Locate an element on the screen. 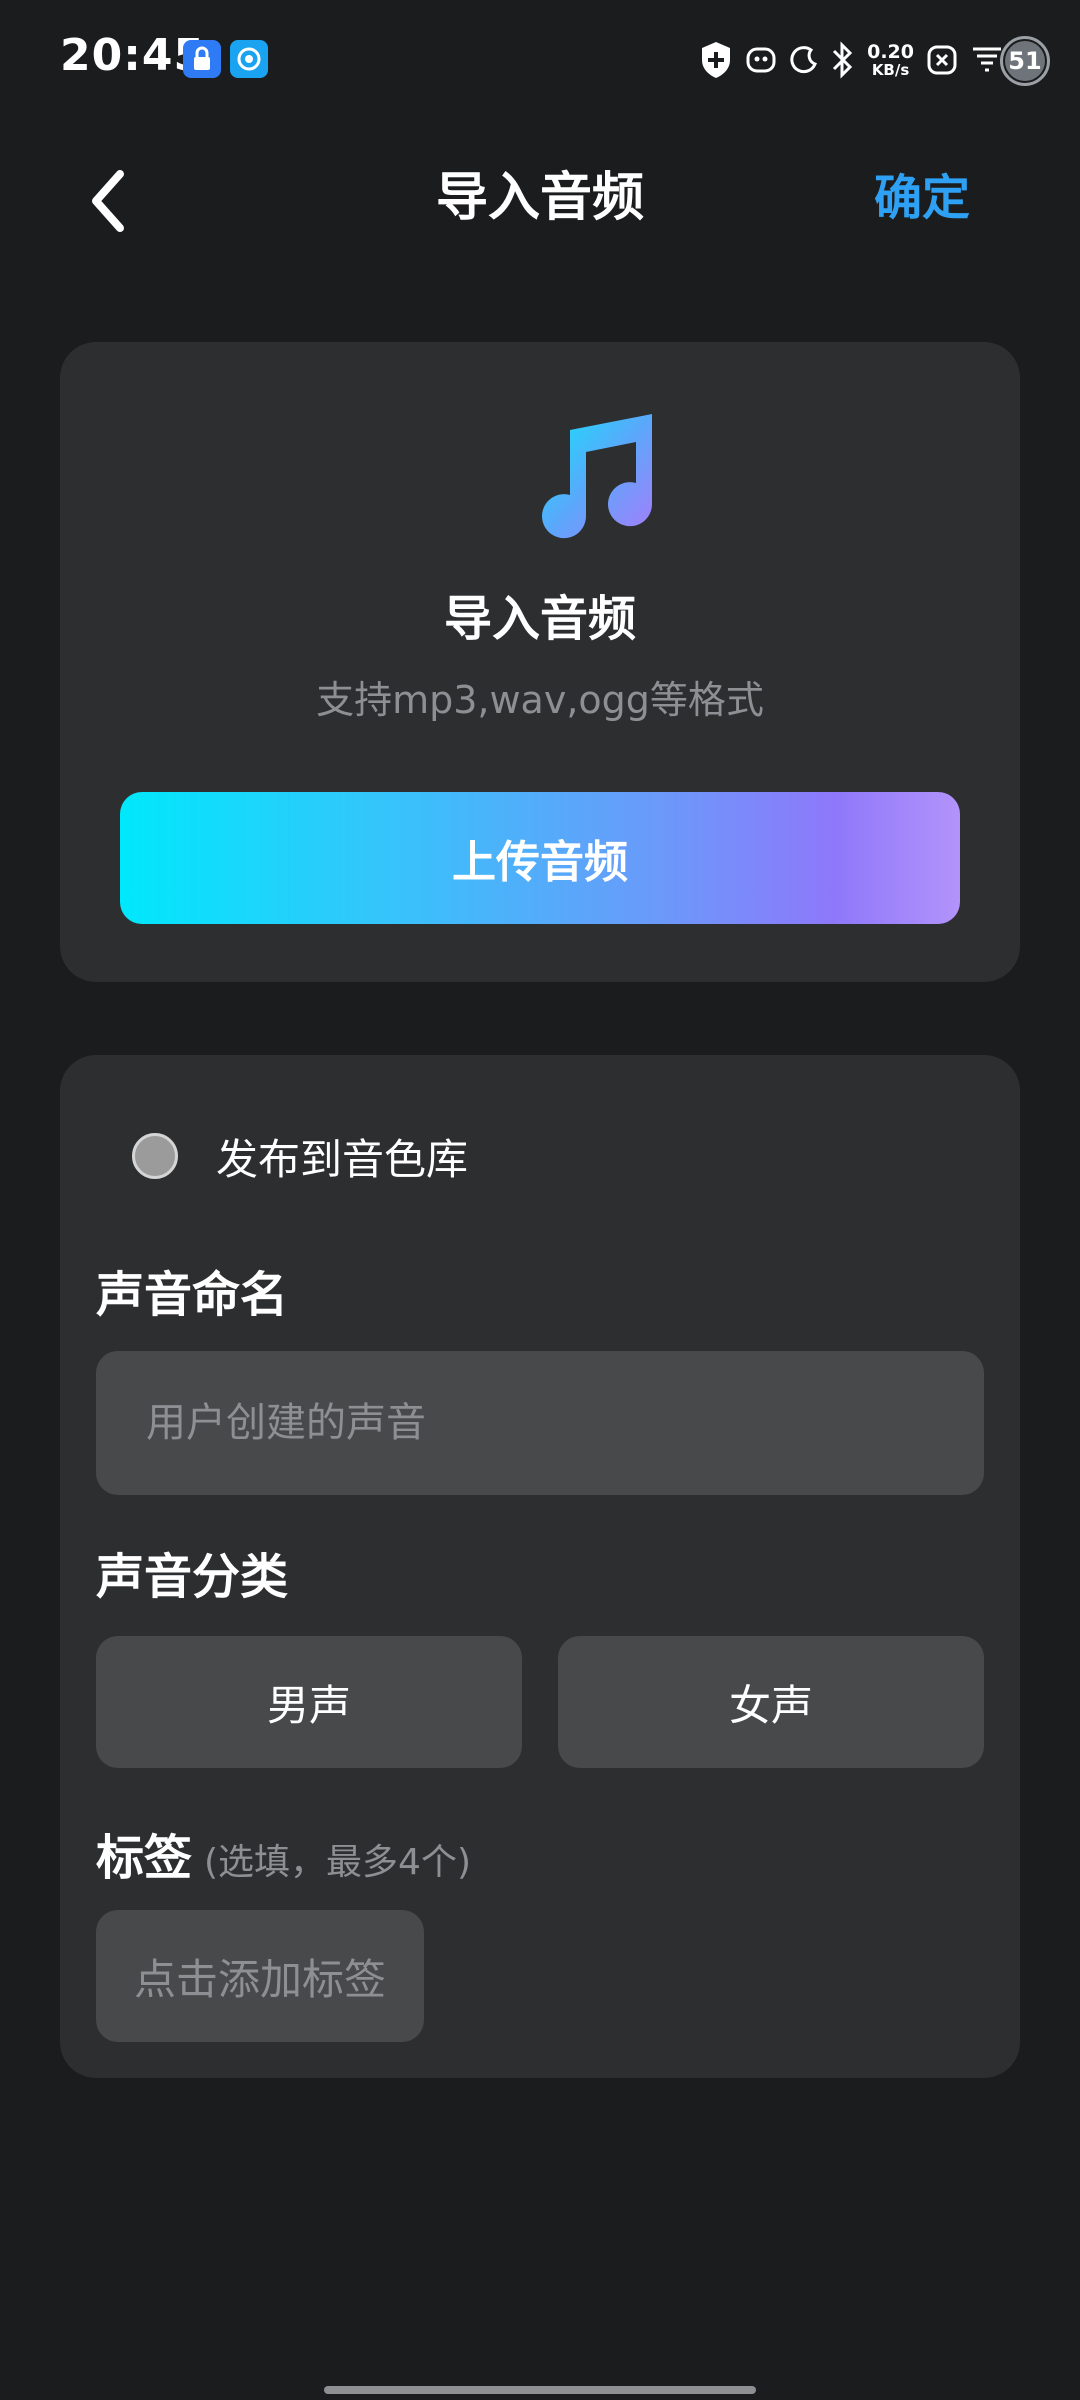  wifi-icon is located at coordinates (987, 60).